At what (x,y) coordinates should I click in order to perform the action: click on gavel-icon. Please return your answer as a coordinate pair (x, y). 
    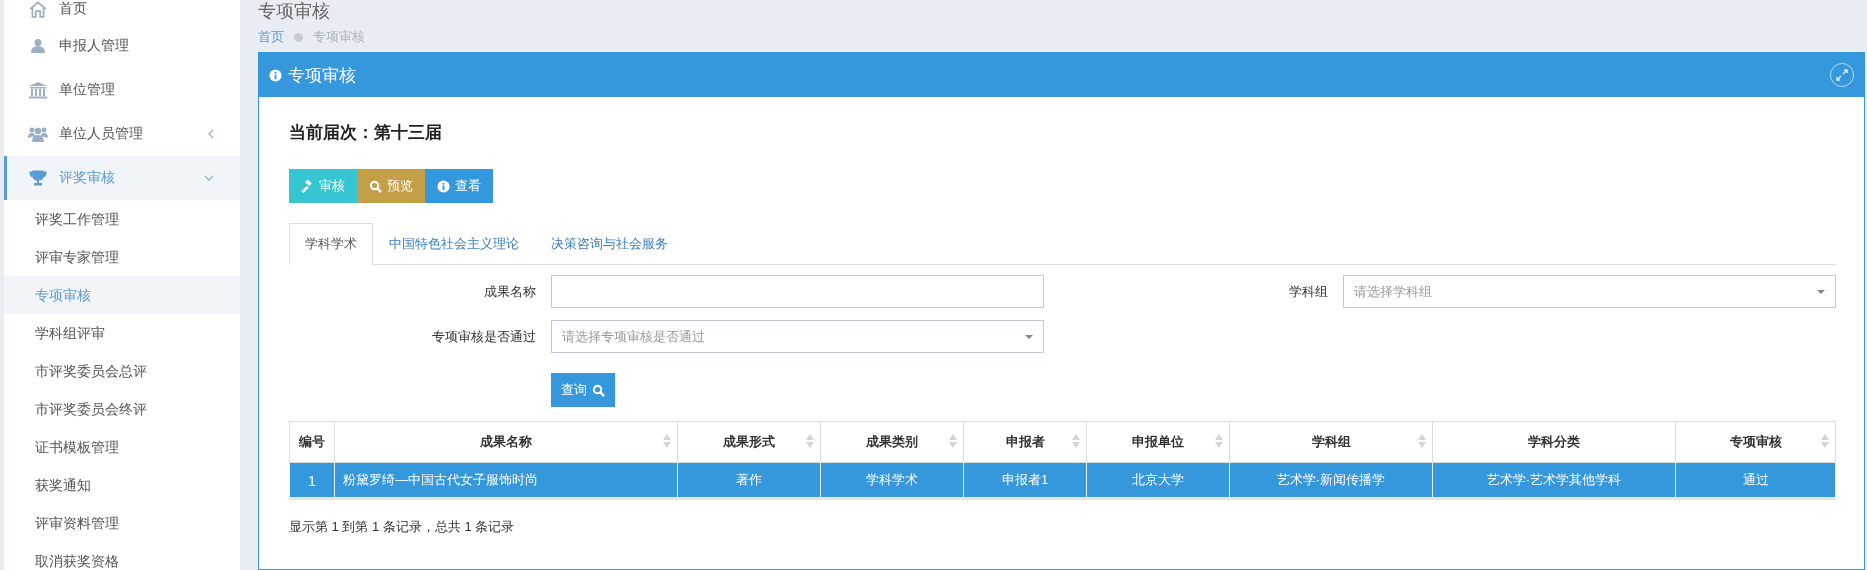
    Looking at the image, I should click on (307, 186).